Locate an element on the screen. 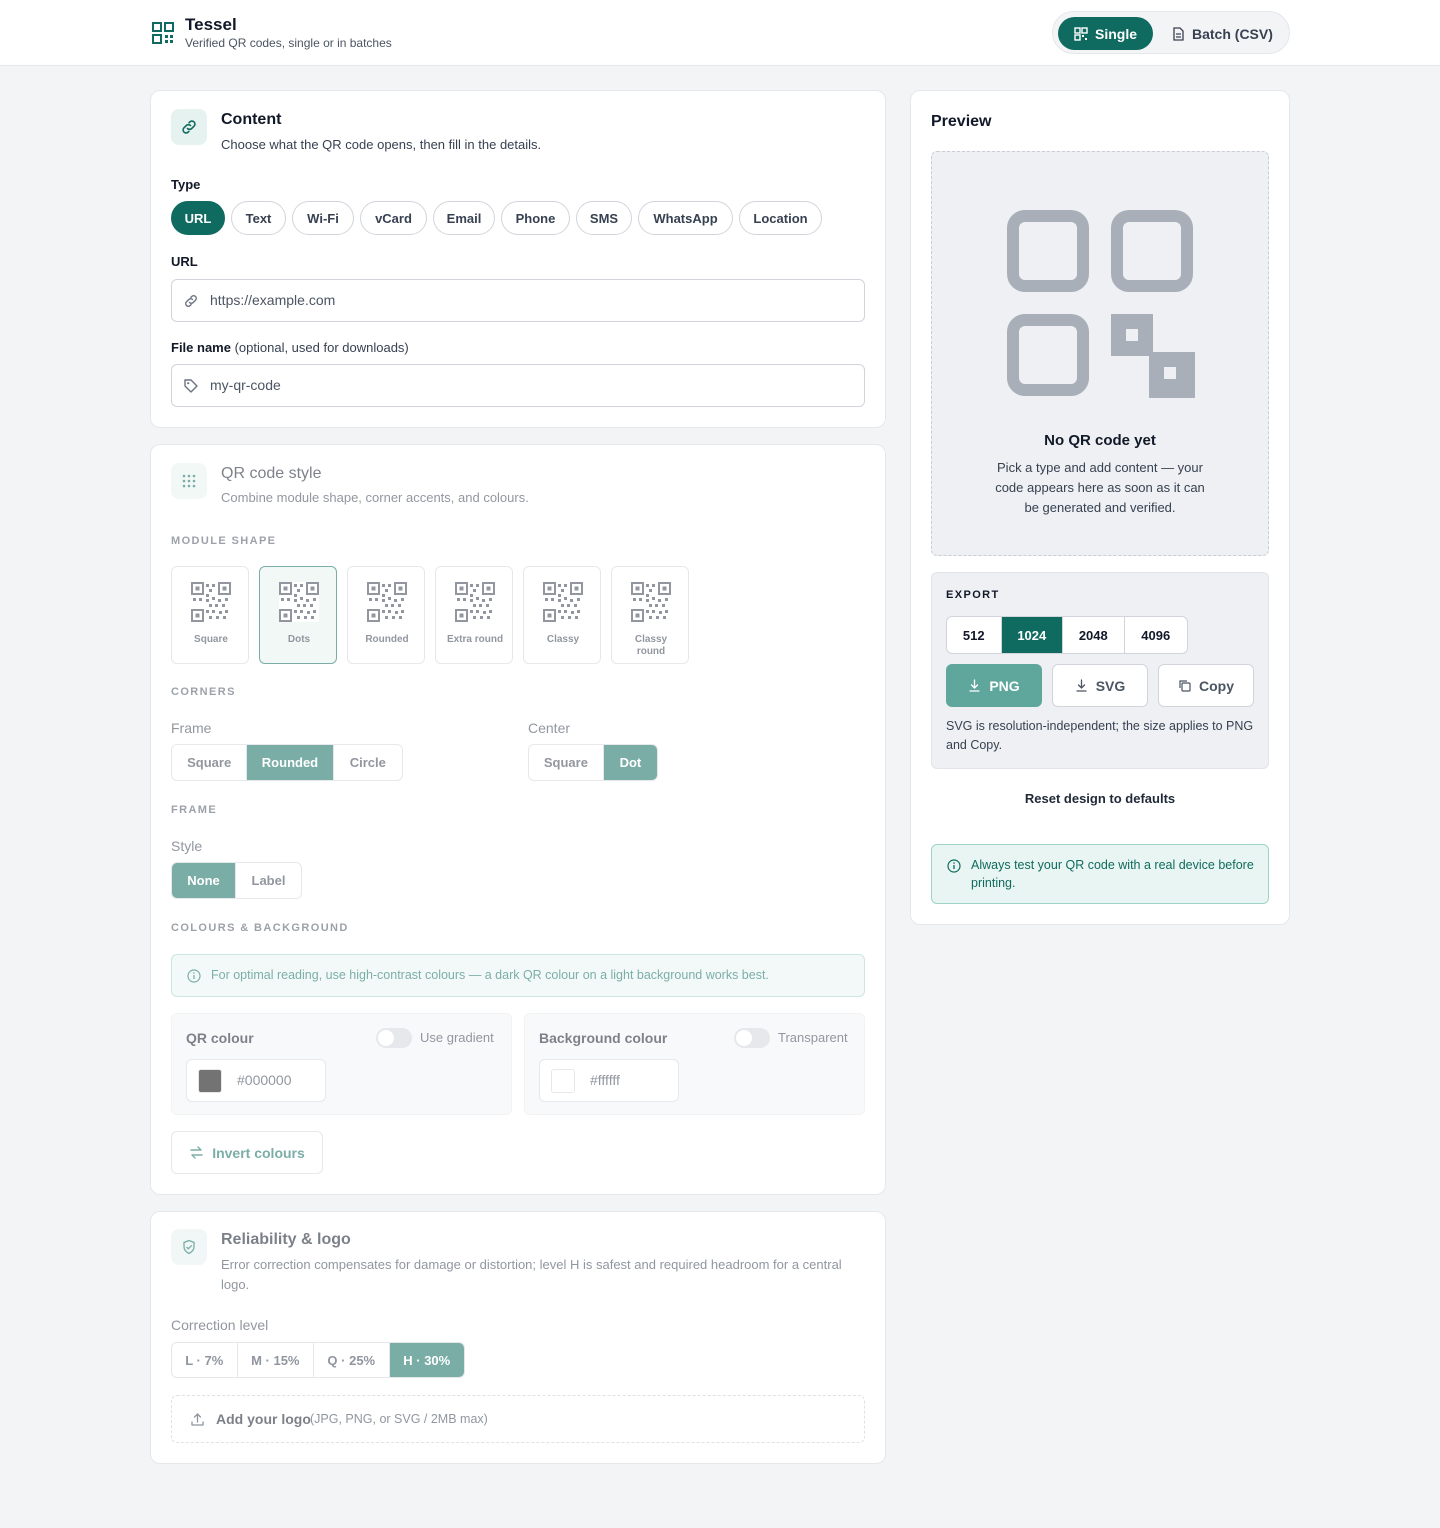  shape-classy-label: Classy is located at coordinates (563, 639).